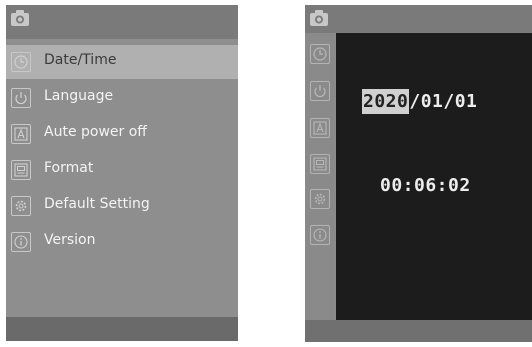 Image resolution: width=532 pixels, height=347 pixels. What do you see at coordinates (425, 185) in the screenshot?
I see `time-value: 00:06:02` at bounding box center [425, 185].